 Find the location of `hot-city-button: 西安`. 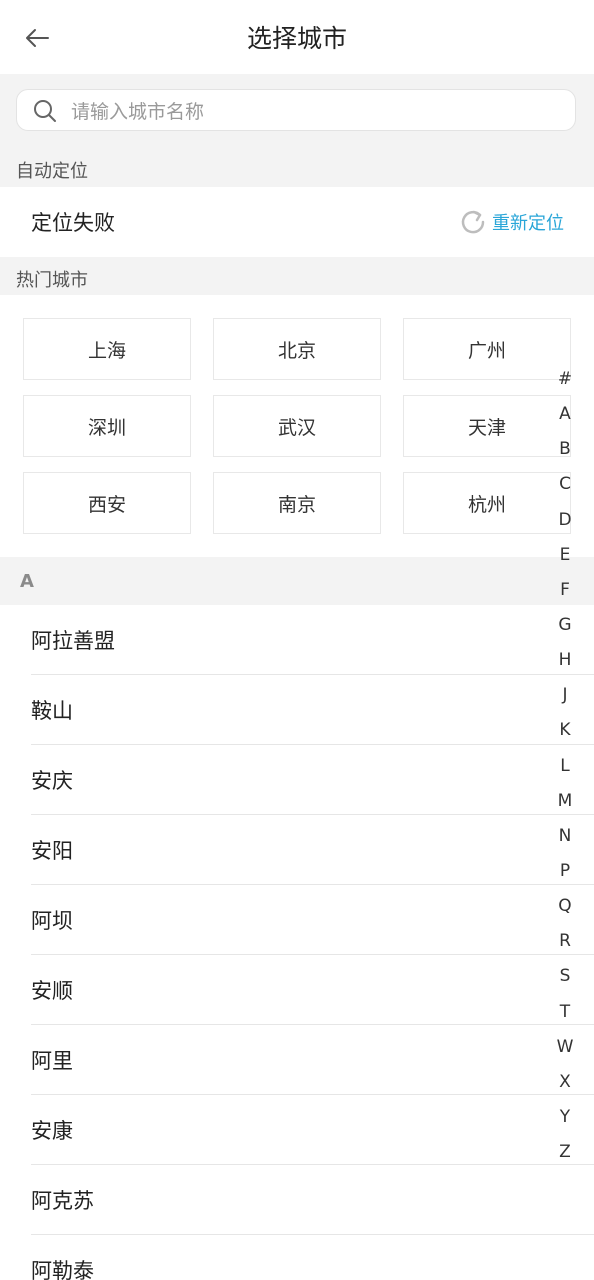

hot-city-button: 西安 is located at coordinates (107, 503).